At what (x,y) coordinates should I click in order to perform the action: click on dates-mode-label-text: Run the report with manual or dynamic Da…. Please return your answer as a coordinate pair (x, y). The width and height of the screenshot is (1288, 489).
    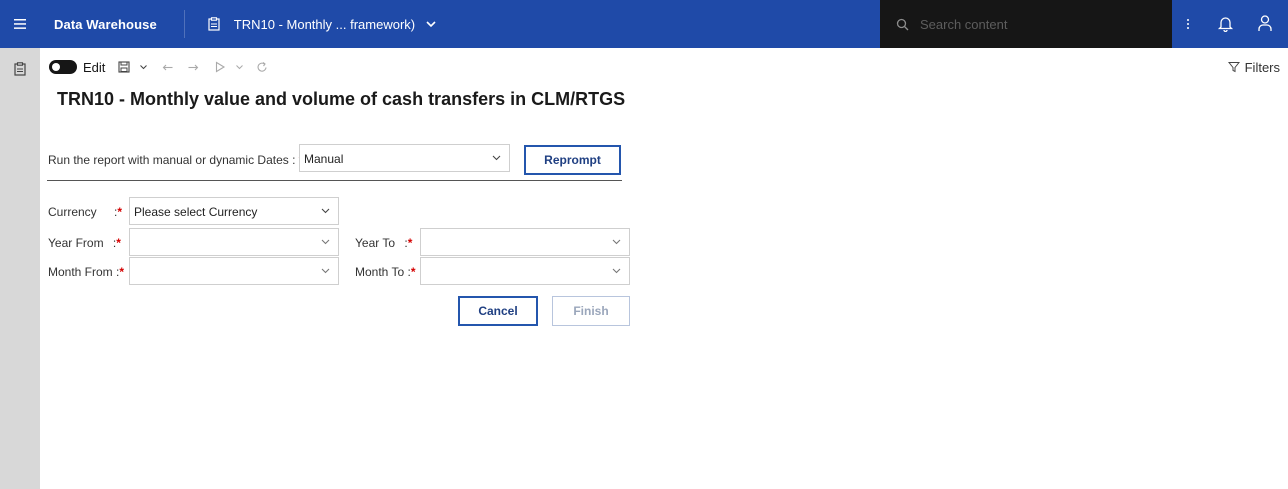
    Looking at the image, I should click on (172, 160).